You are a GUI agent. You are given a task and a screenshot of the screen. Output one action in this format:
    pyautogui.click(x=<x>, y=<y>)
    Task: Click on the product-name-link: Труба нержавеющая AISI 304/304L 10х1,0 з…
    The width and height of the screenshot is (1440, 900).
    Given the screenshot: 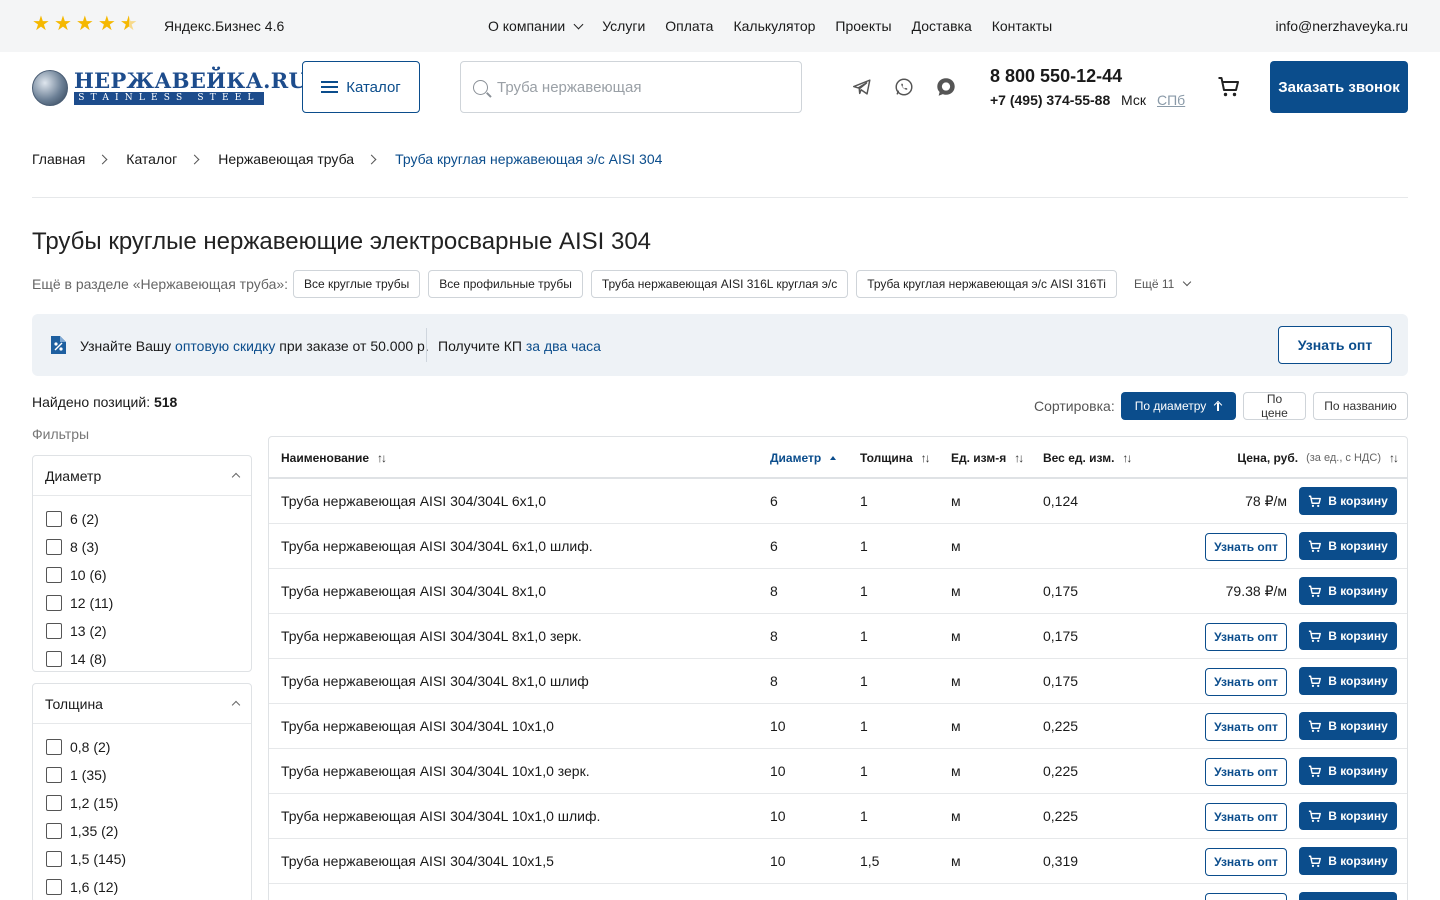 What is the action you would take?
    pyautogui.click(x=435, y=771)
    